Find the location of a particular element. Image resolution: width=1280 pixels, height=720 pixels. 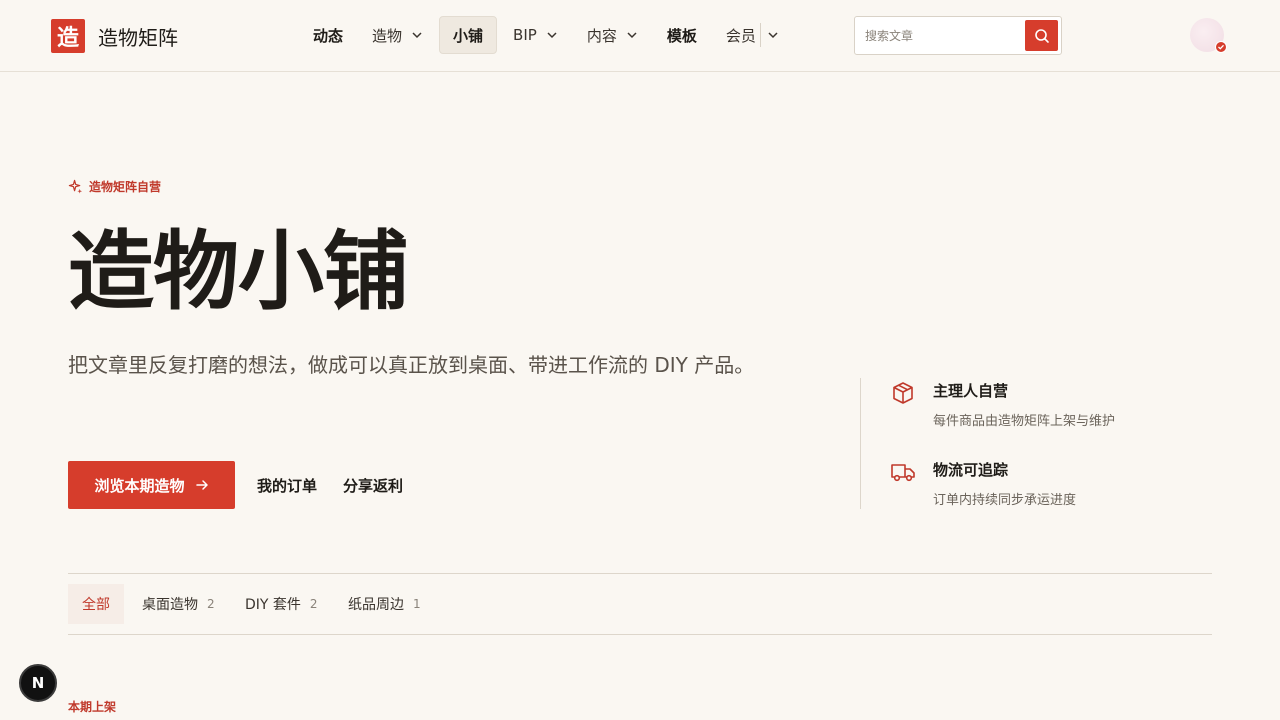

dev-tools-button: N is located at coordinates (38, 683).